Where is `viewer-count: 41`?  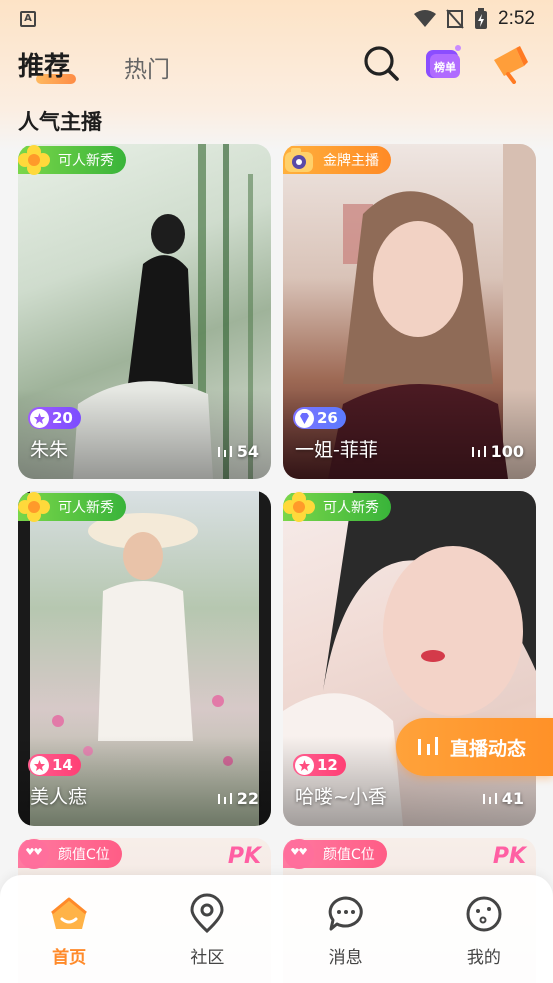 viewer-count: 41 is located at coordinates (503, 798).